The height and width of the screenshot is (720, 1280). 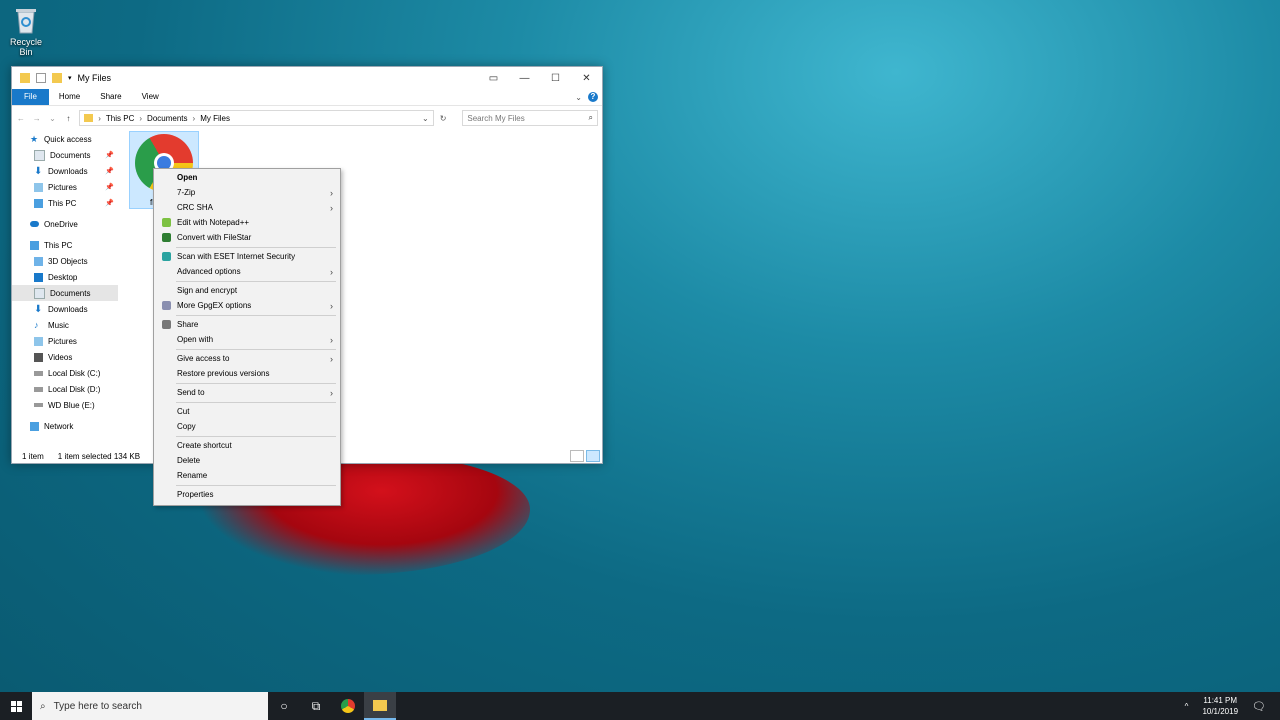 What do you see at coordinates (57, 78) in the screenshot?
I see `new-folder-icon` at bounding box center [57, 78].